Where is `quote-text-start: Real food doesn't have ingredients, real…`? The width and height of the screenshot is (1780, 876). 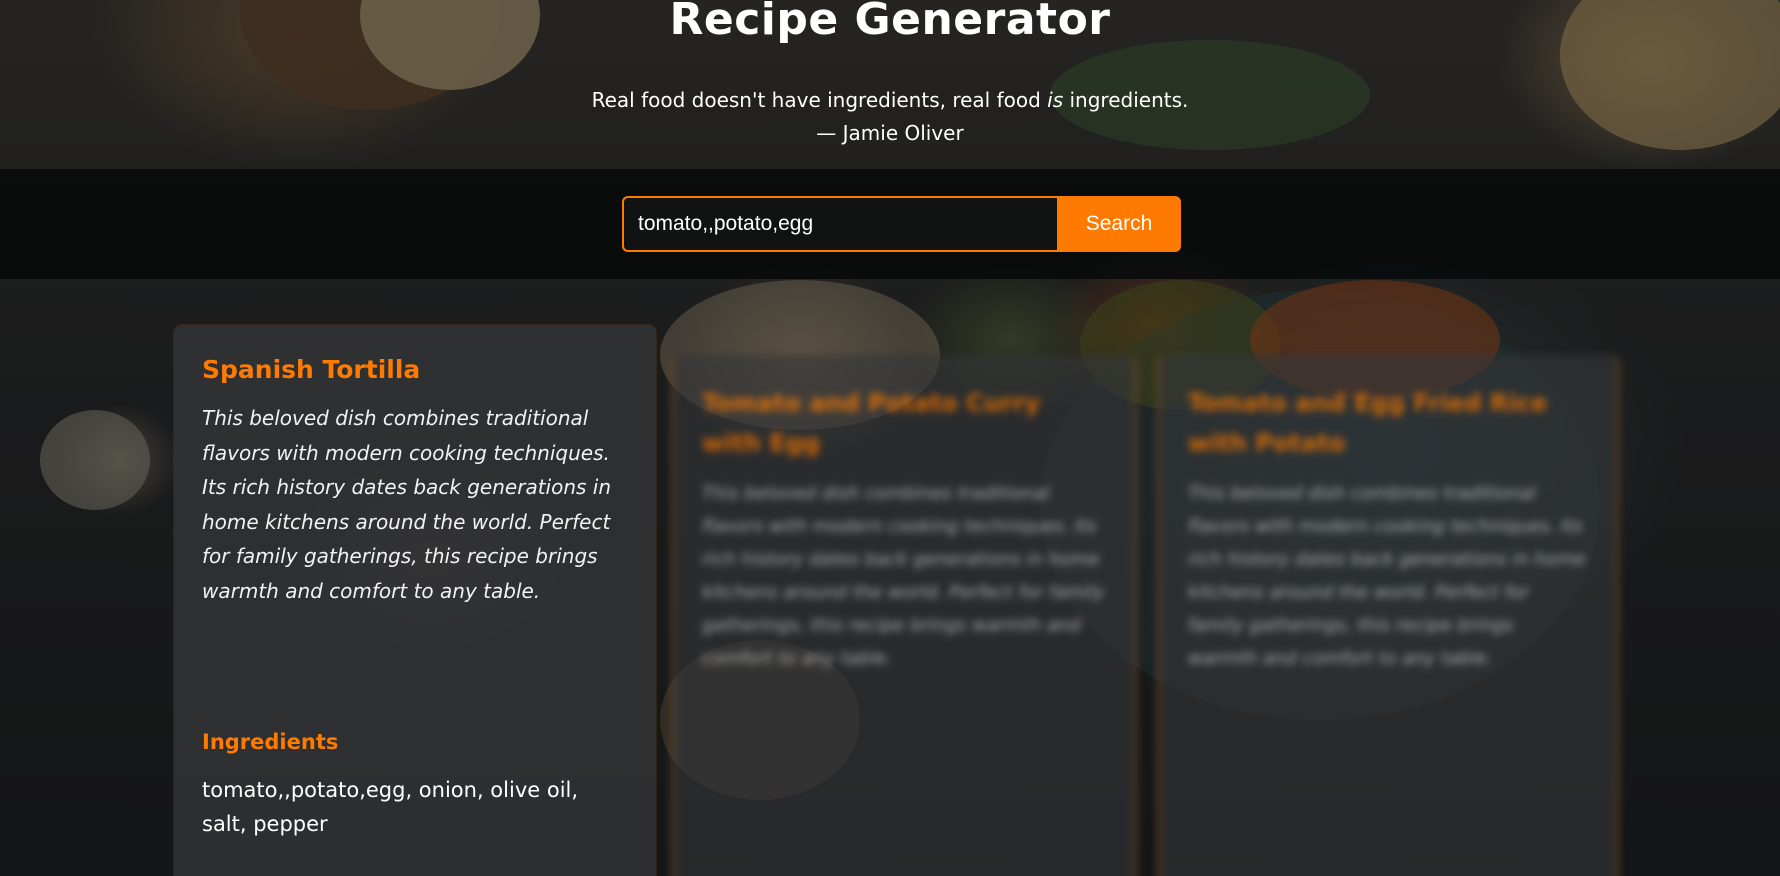 quote-text-start: Real food doesn't have ingredients, real… is located at coordinates (819, 100).